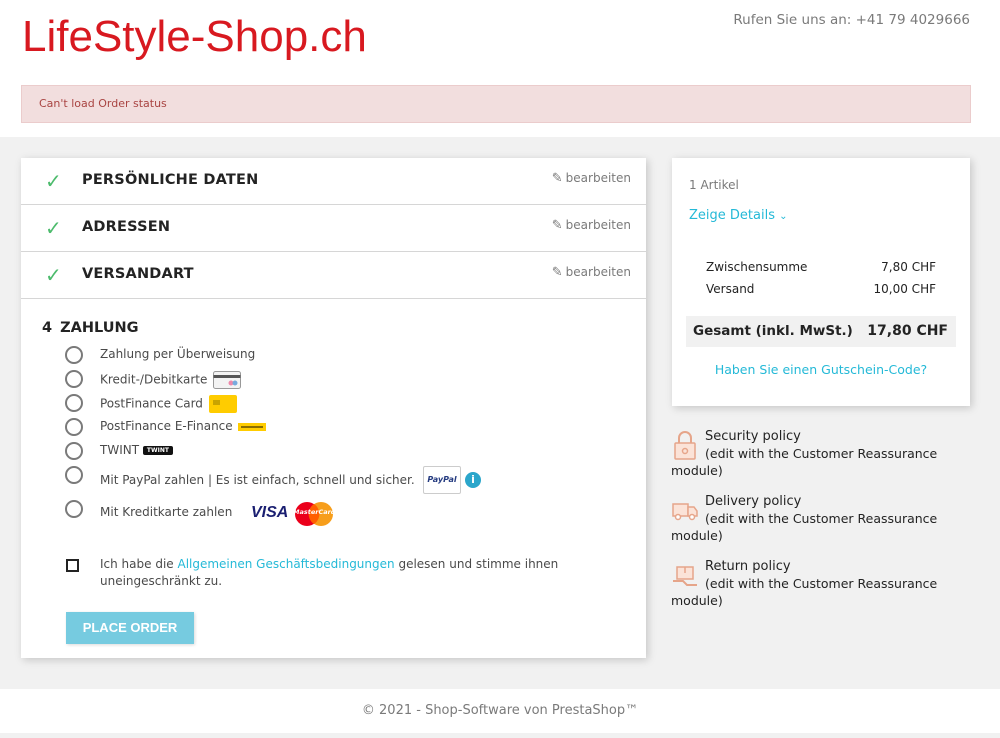 The height and width of the screenshot is (738, 1000). Describe the element at coordinates (345, 380) in the screenshot. I see `payment-option-credit-debit: Kredit-/Debitkarte` at that location.